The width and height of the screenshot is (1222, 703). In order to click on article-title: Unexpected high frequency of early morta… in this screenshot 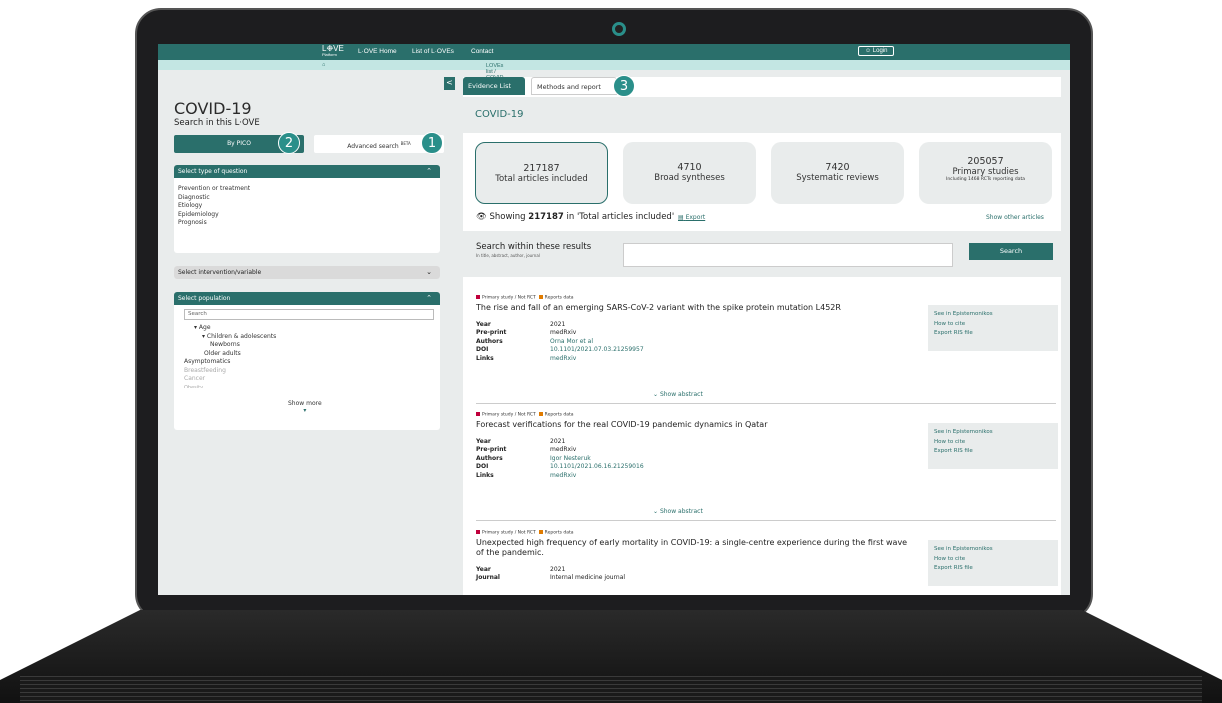, I will do `click(696, 548)`.